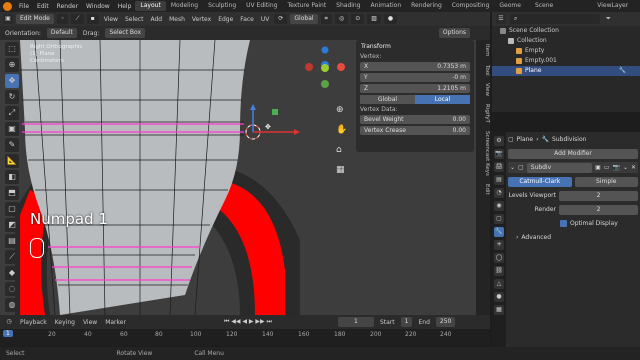 The width and height of the screenshot is (640, 360). Describe the element at coordinates (566, 31) in the screenshot. I see `outliner-row: Scene Collection` at that location.